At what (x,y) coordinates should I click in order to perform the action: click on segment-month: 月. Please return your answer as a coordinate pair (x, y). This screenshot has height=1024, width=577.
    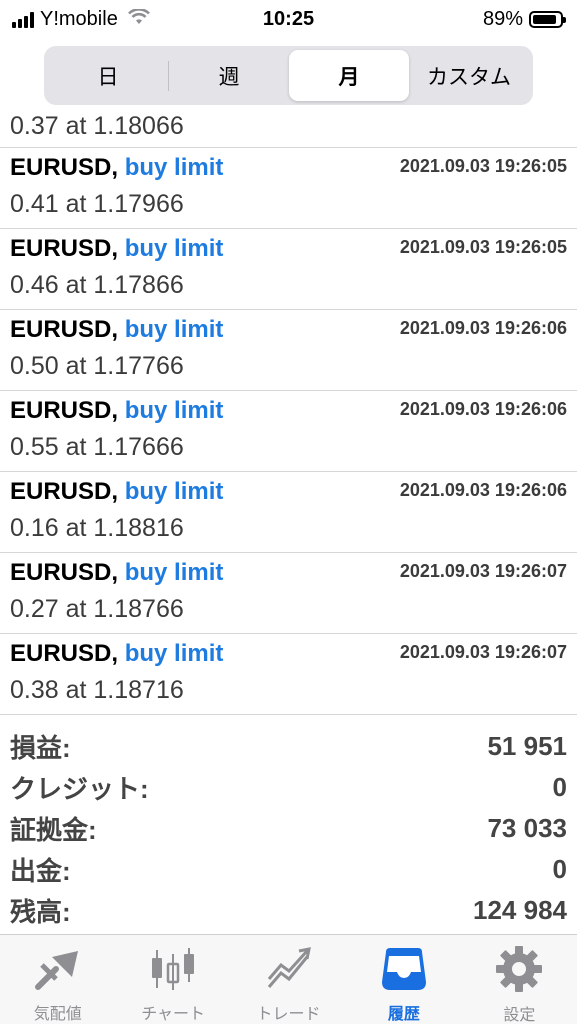
    Looking at the image, I should click on (349, 75).